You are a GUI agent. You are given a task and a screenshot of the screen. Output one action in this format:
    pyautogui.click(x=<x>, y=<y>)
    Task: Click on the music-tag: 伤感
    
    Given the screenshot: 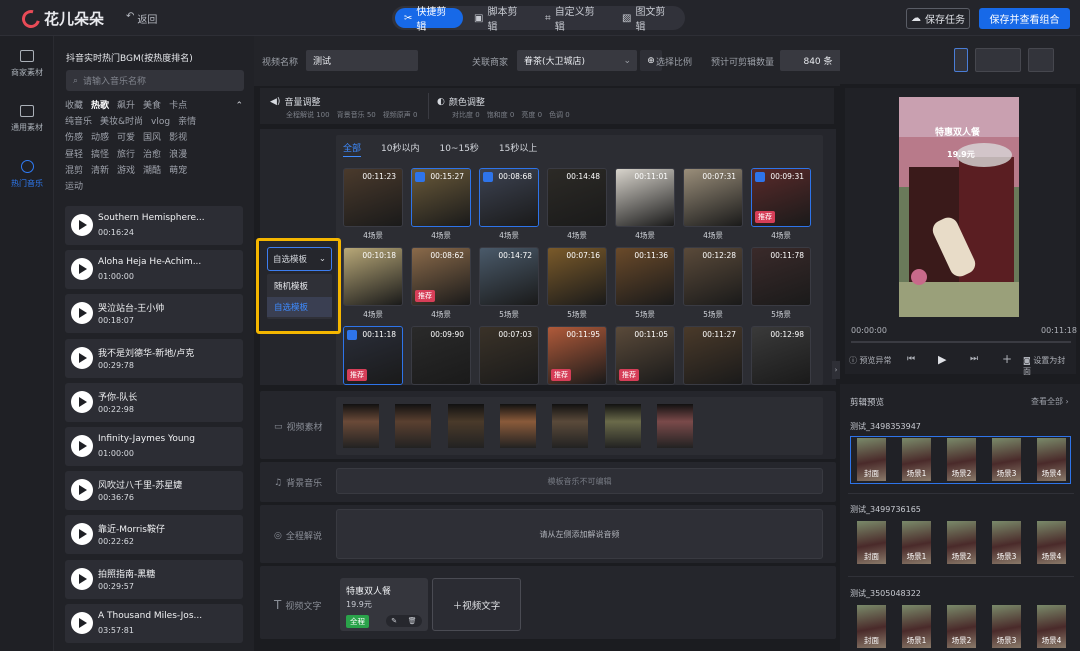 What is the action you would take?
    pyautogui.click(x=74, y=138)
    